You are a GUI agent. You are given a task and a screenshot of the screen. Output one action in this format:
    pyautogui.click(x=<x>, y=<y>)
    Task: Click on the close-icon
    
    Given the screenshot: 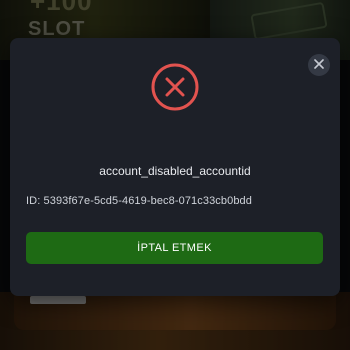 What is the action you would take?
    pyautogui.click(x=319, y=65)
    